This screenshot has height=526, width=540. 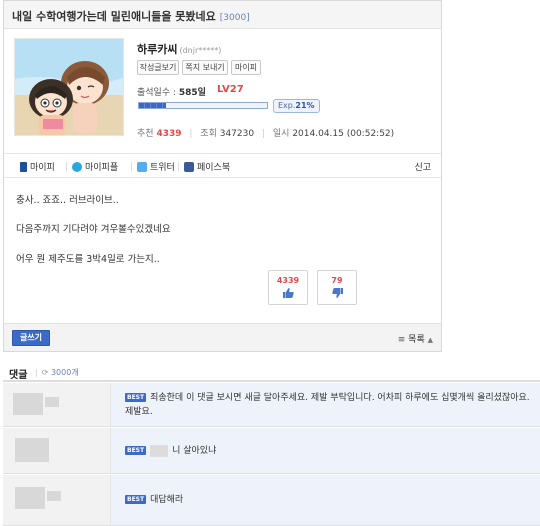 I want to click on upvote-button: 4339, so click(x=288, y=287).